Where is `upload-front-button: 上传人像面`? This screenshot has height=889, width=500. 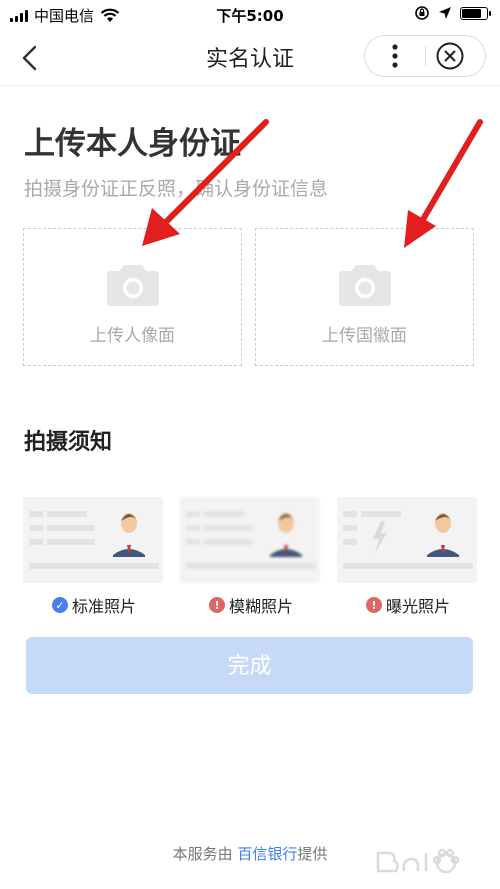 upload-front-button: 上传人像面 is located at coordinates (132, 297).